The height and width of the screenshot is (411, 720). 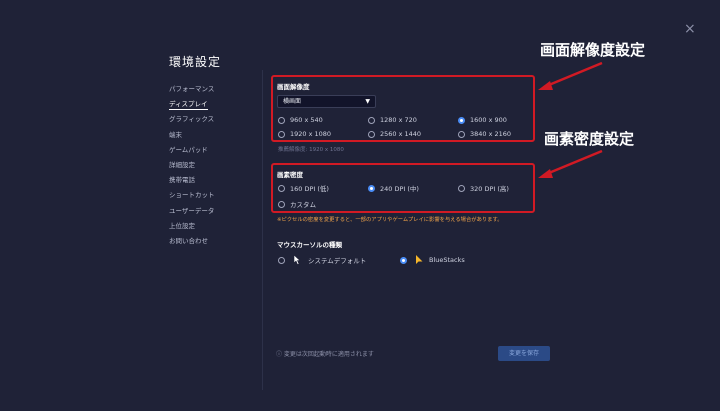 What do you see at coordinates (399, 189) in the screenshot?
I see `density-option-label: 240 DPI (中)` at bounding box center [399, 189].